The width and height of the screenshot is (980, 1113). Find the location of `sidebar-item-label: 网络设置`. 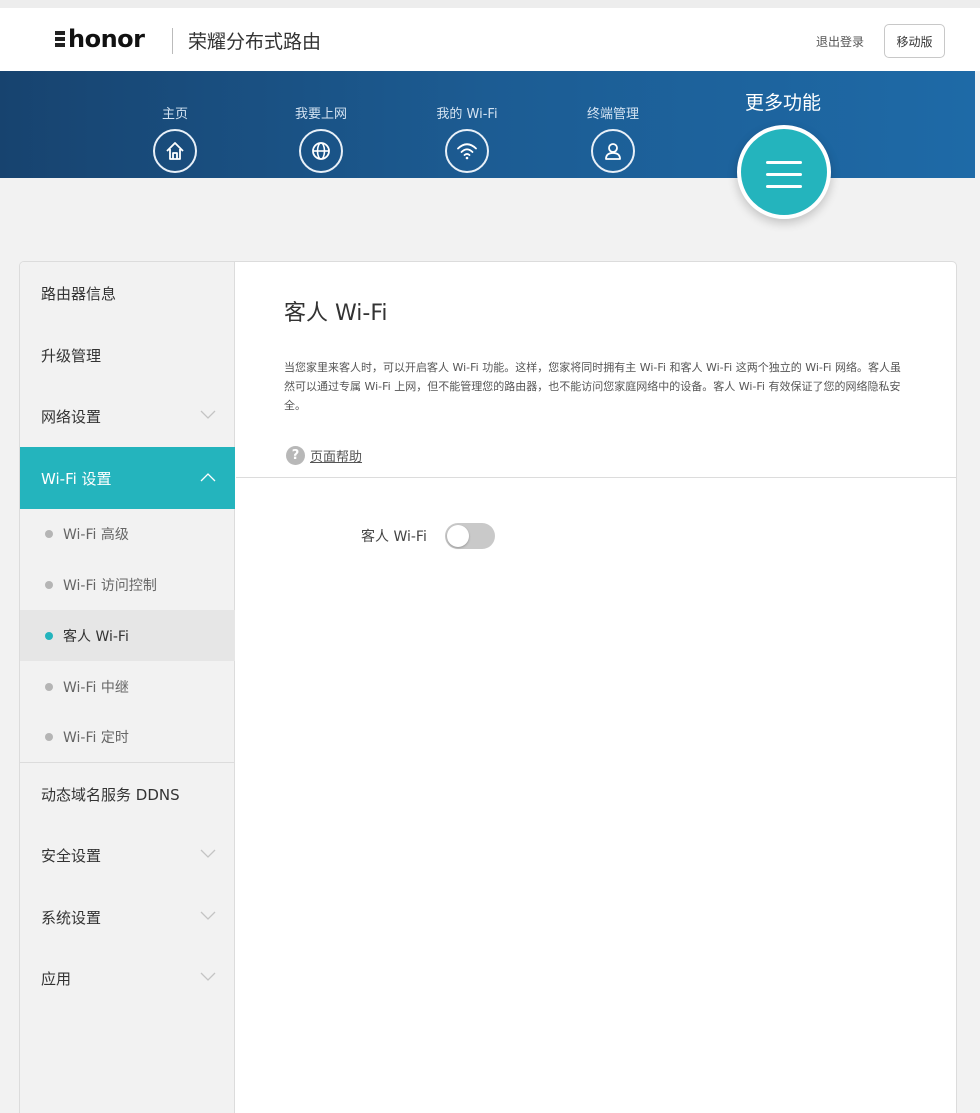

sidebar-item-label: 网络设置 is located at coordinates (71, 416).